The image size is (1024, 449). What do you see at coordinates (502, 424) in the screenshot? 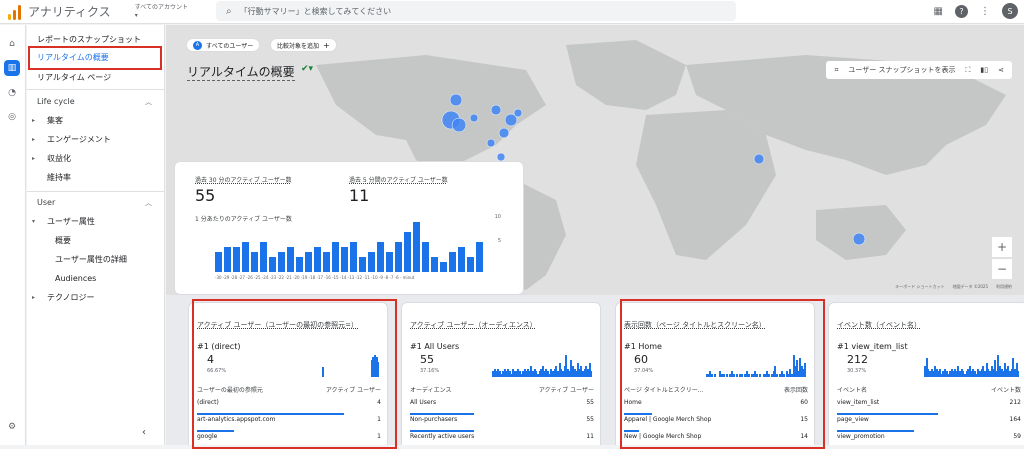
I see `table-row: Non-purchasers 55` at bounding box center [502, 424].